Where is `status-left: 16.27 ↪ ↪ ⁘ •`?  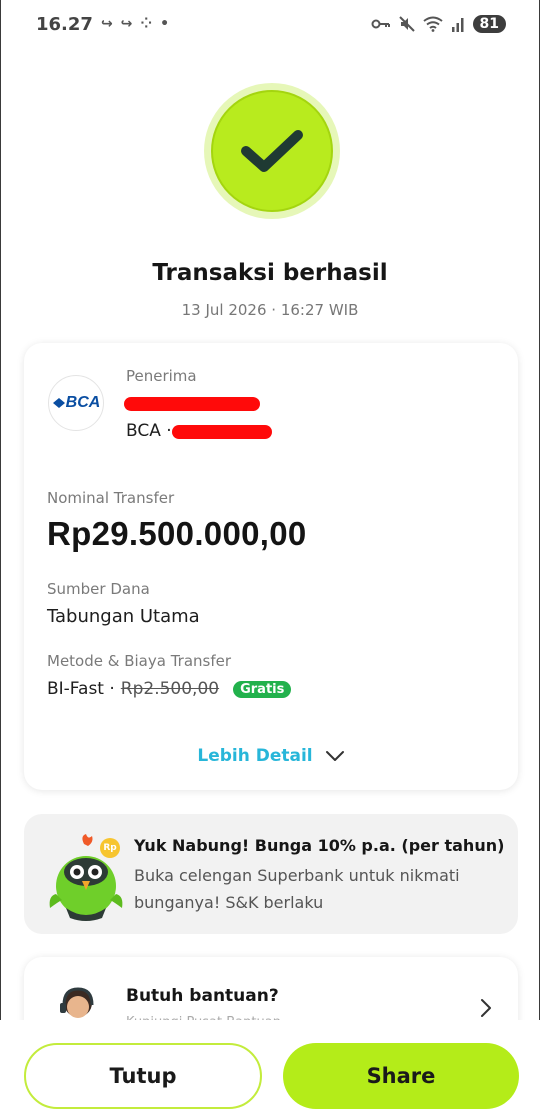 status-left: 16.27 ↪ ↪ ⁘ • is located at coordinates (102, 24).